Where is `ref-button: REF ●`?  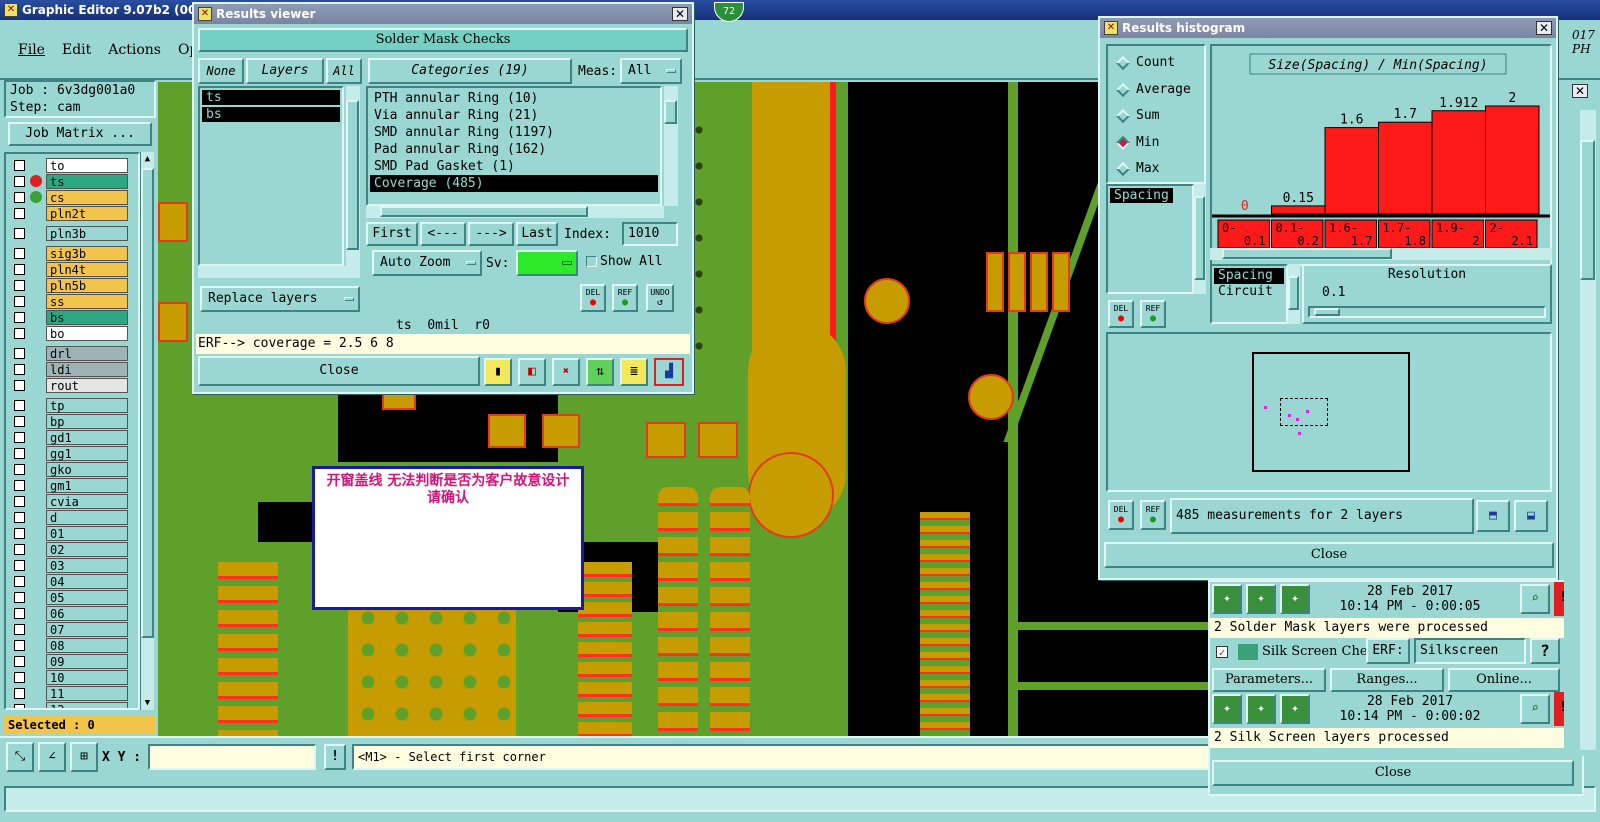 ref-button: REF ● is located at coordinates (625, 298).